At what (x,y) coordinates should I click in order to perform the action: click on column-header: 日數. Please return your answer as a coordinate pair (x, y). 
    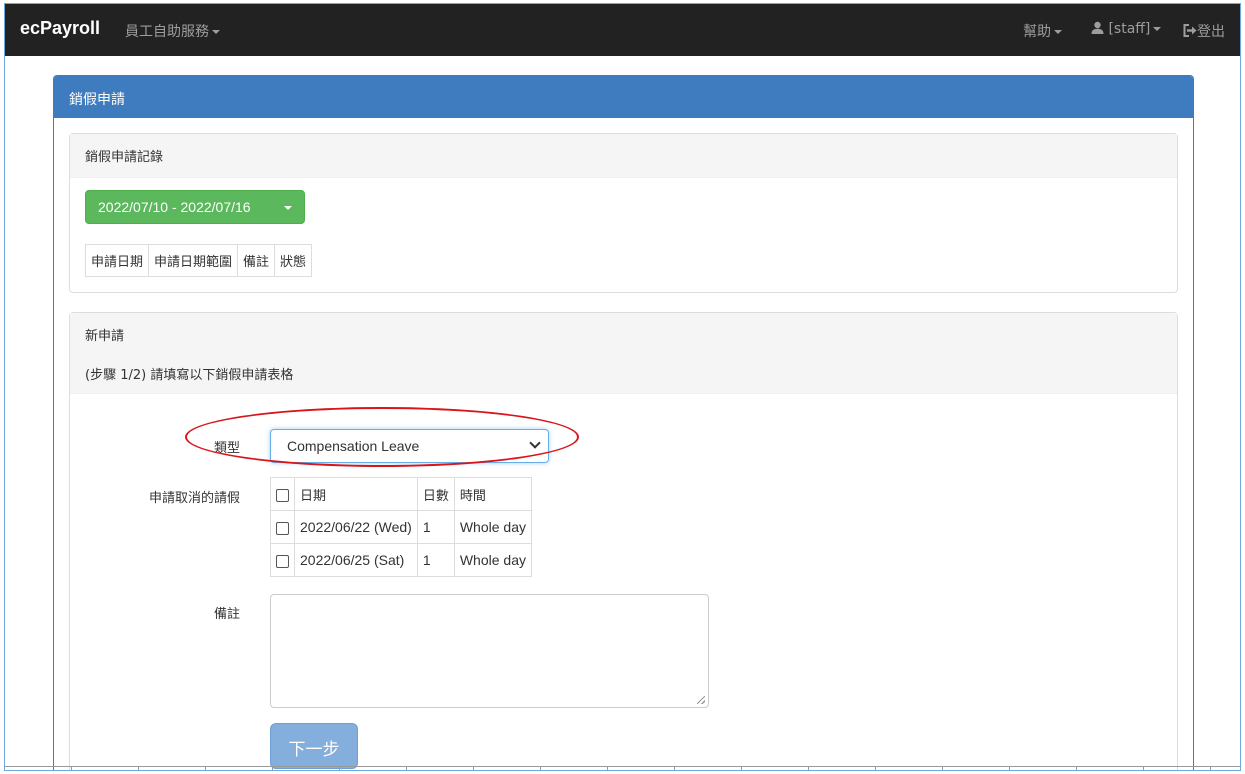
    Looking at the image, I should click on (435, 494).